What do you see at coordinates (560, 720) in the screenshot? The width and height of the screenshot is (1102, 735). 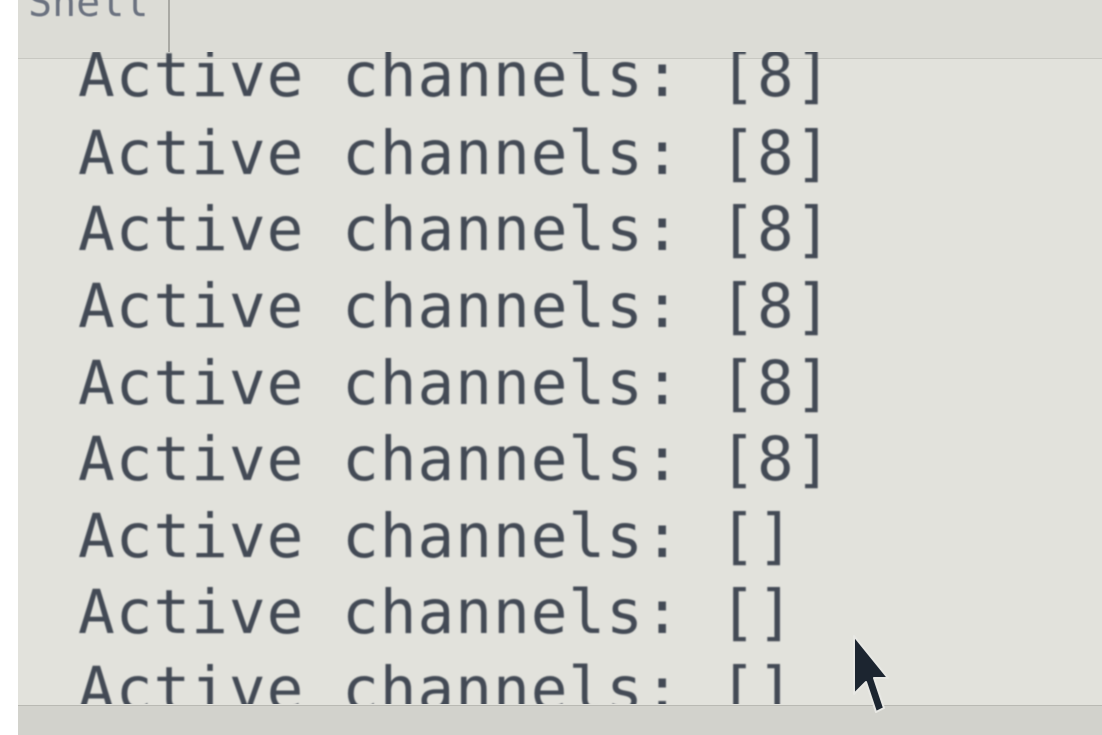 I see `bottom-bar` at bounding box center [560, 720].